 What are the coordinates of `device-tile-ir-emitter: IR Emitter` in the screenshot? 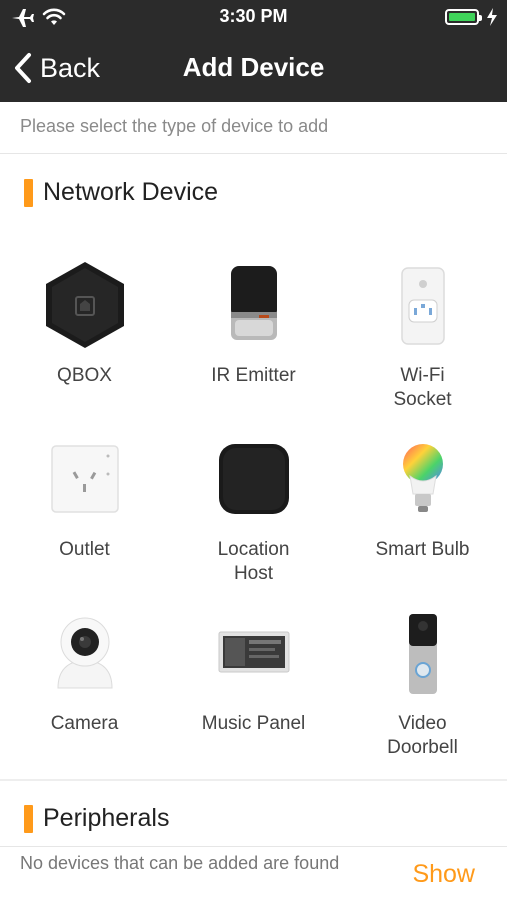 It's located at (253, 324).